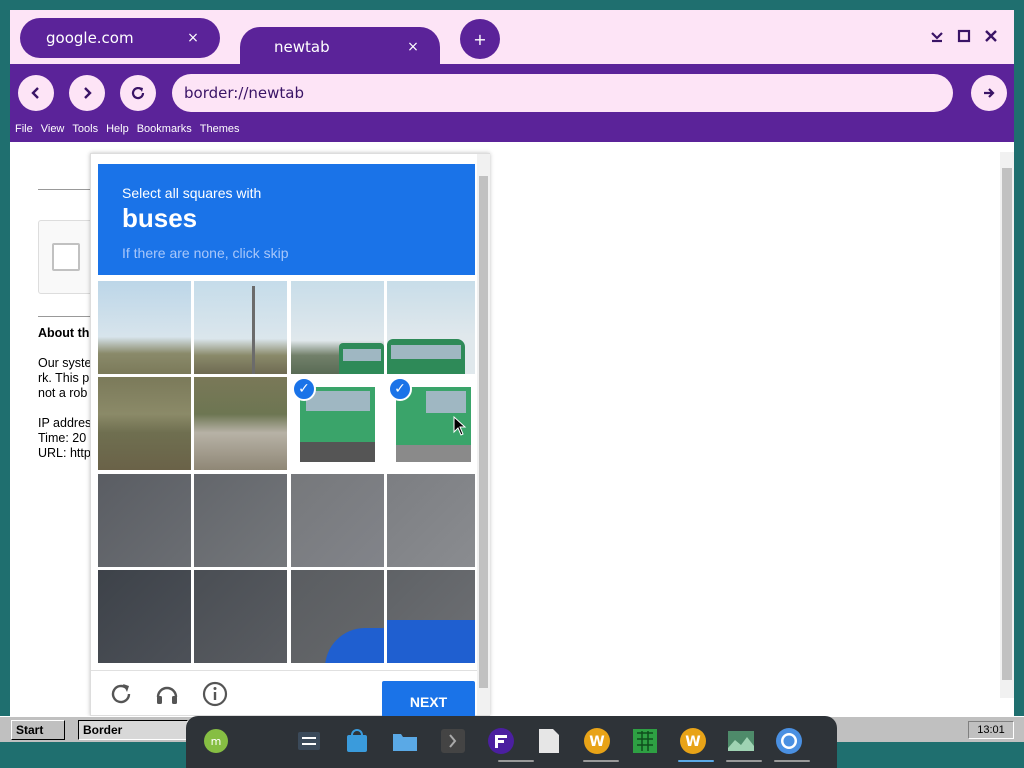 The height and width of the screenshot is (768, 1024). What do you see at coordinates (85, 131) in the screenshot?
I see `menu-tools: Tools` at bounding box center [85, 131].